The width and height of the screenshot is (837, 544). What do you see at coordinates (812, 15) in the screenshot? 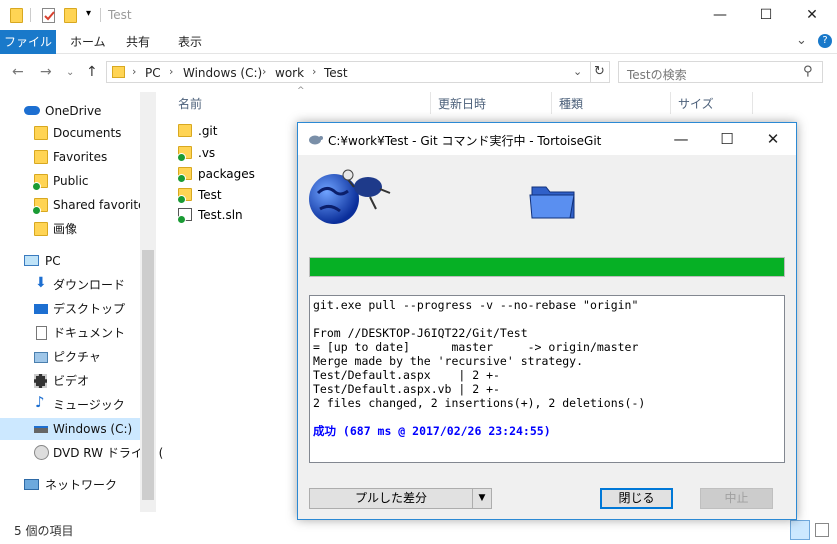
I see `close-button: ✕` at bounding box center [812, 15].